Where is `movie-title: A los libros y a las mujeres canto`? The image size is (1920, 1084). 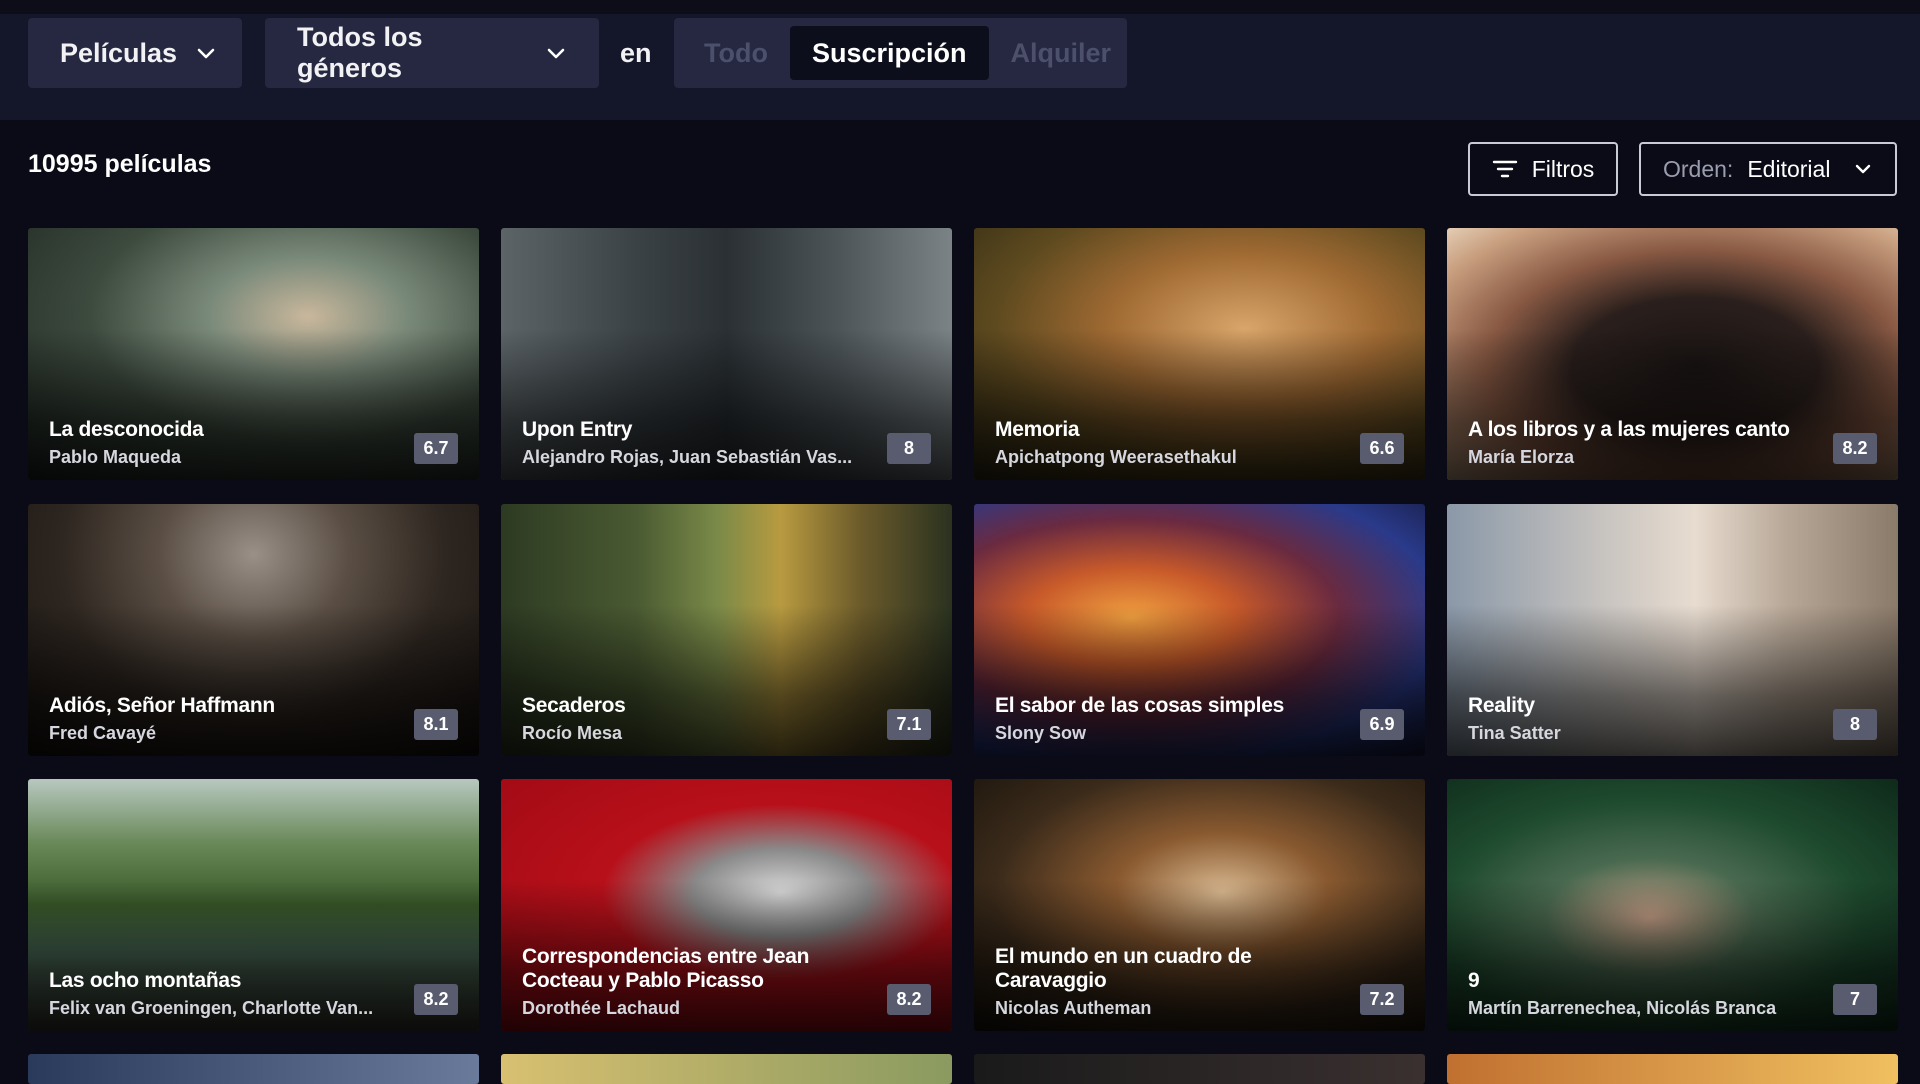
movie-title: A los libros y a las mujeres canto is located at coordinates (1629, 429).